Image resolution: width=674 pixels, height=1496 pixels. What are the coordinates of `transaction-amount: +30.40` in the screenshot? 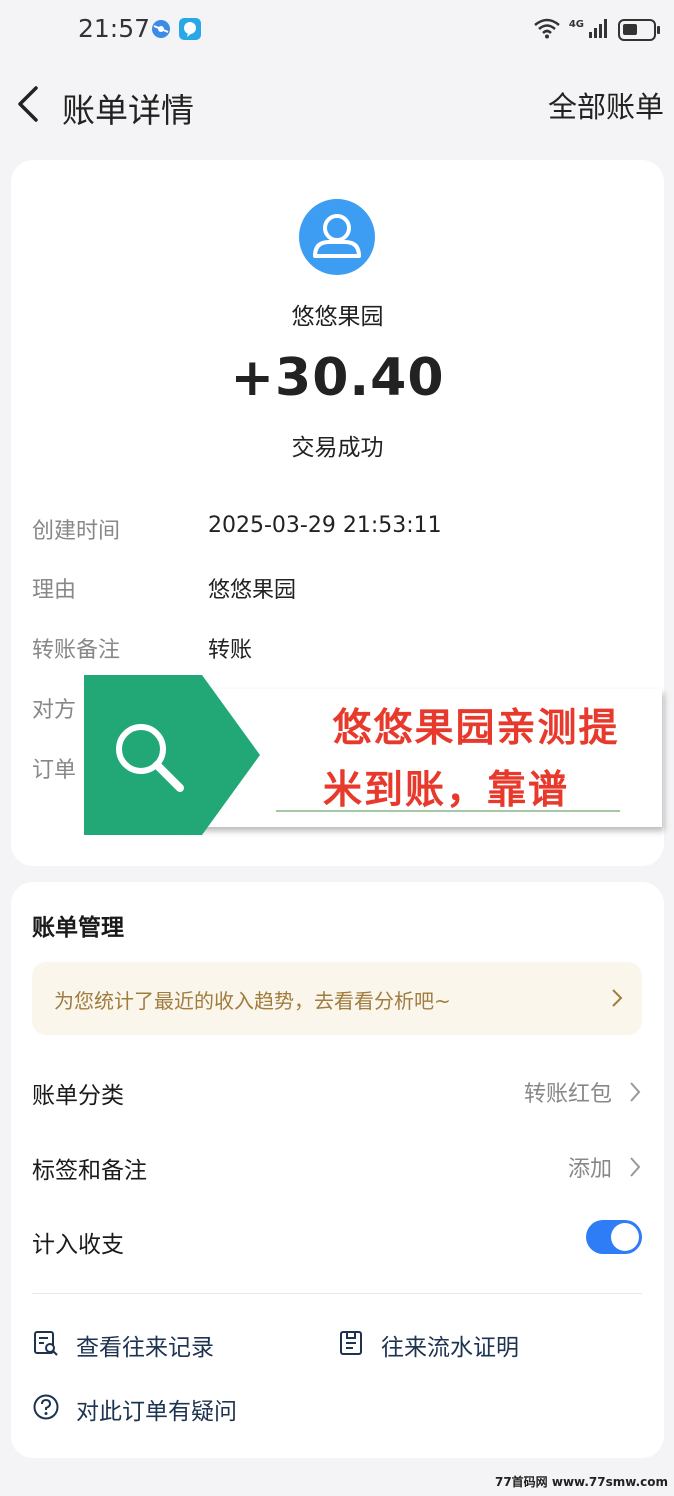 It's located at (337, 378).